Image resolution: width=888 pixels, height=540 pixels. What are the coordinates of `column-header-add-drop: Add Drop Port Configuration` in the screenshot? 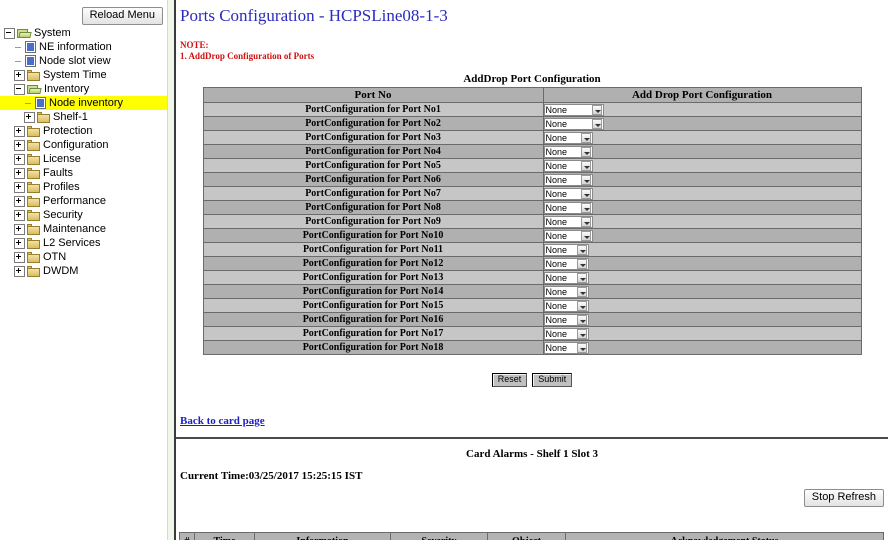 It's located at (702, 95).